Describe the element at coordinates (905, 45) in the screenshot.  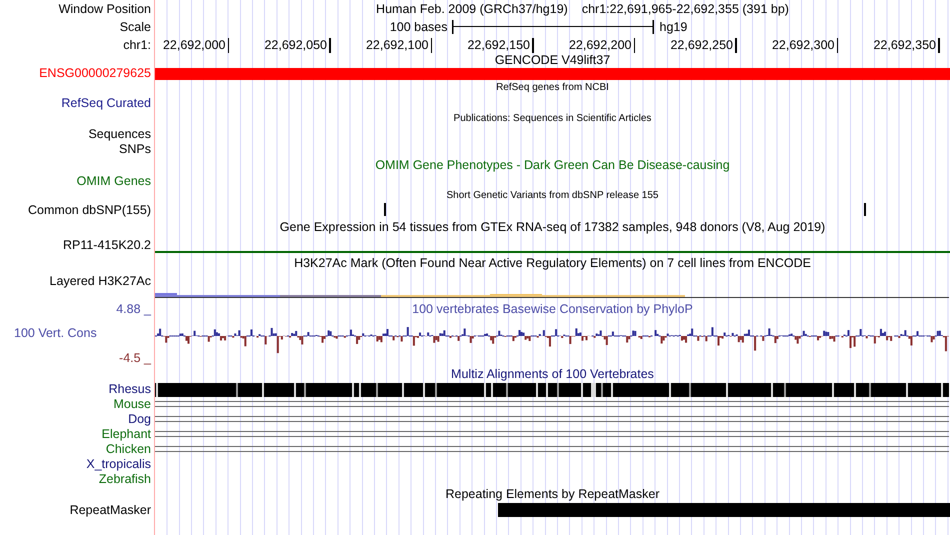
I see `coordinate-label: 22,692,350` at that location.